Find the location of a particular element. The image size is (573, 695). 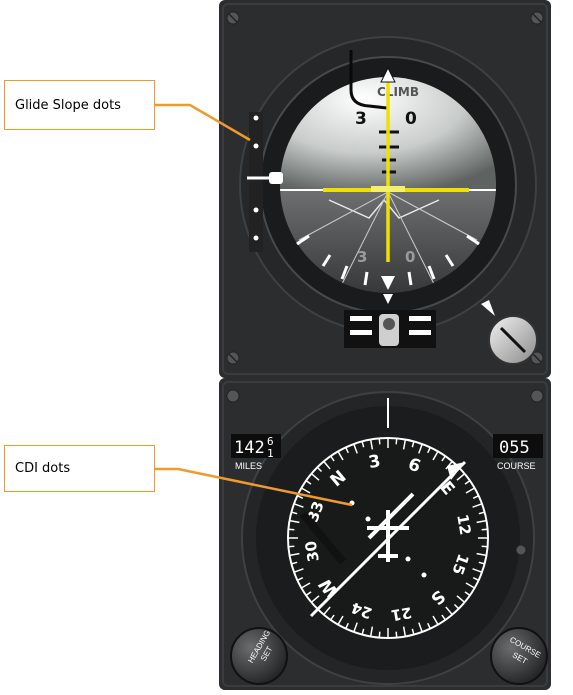

course-label: COURSE is located at coordinates (516, 466).